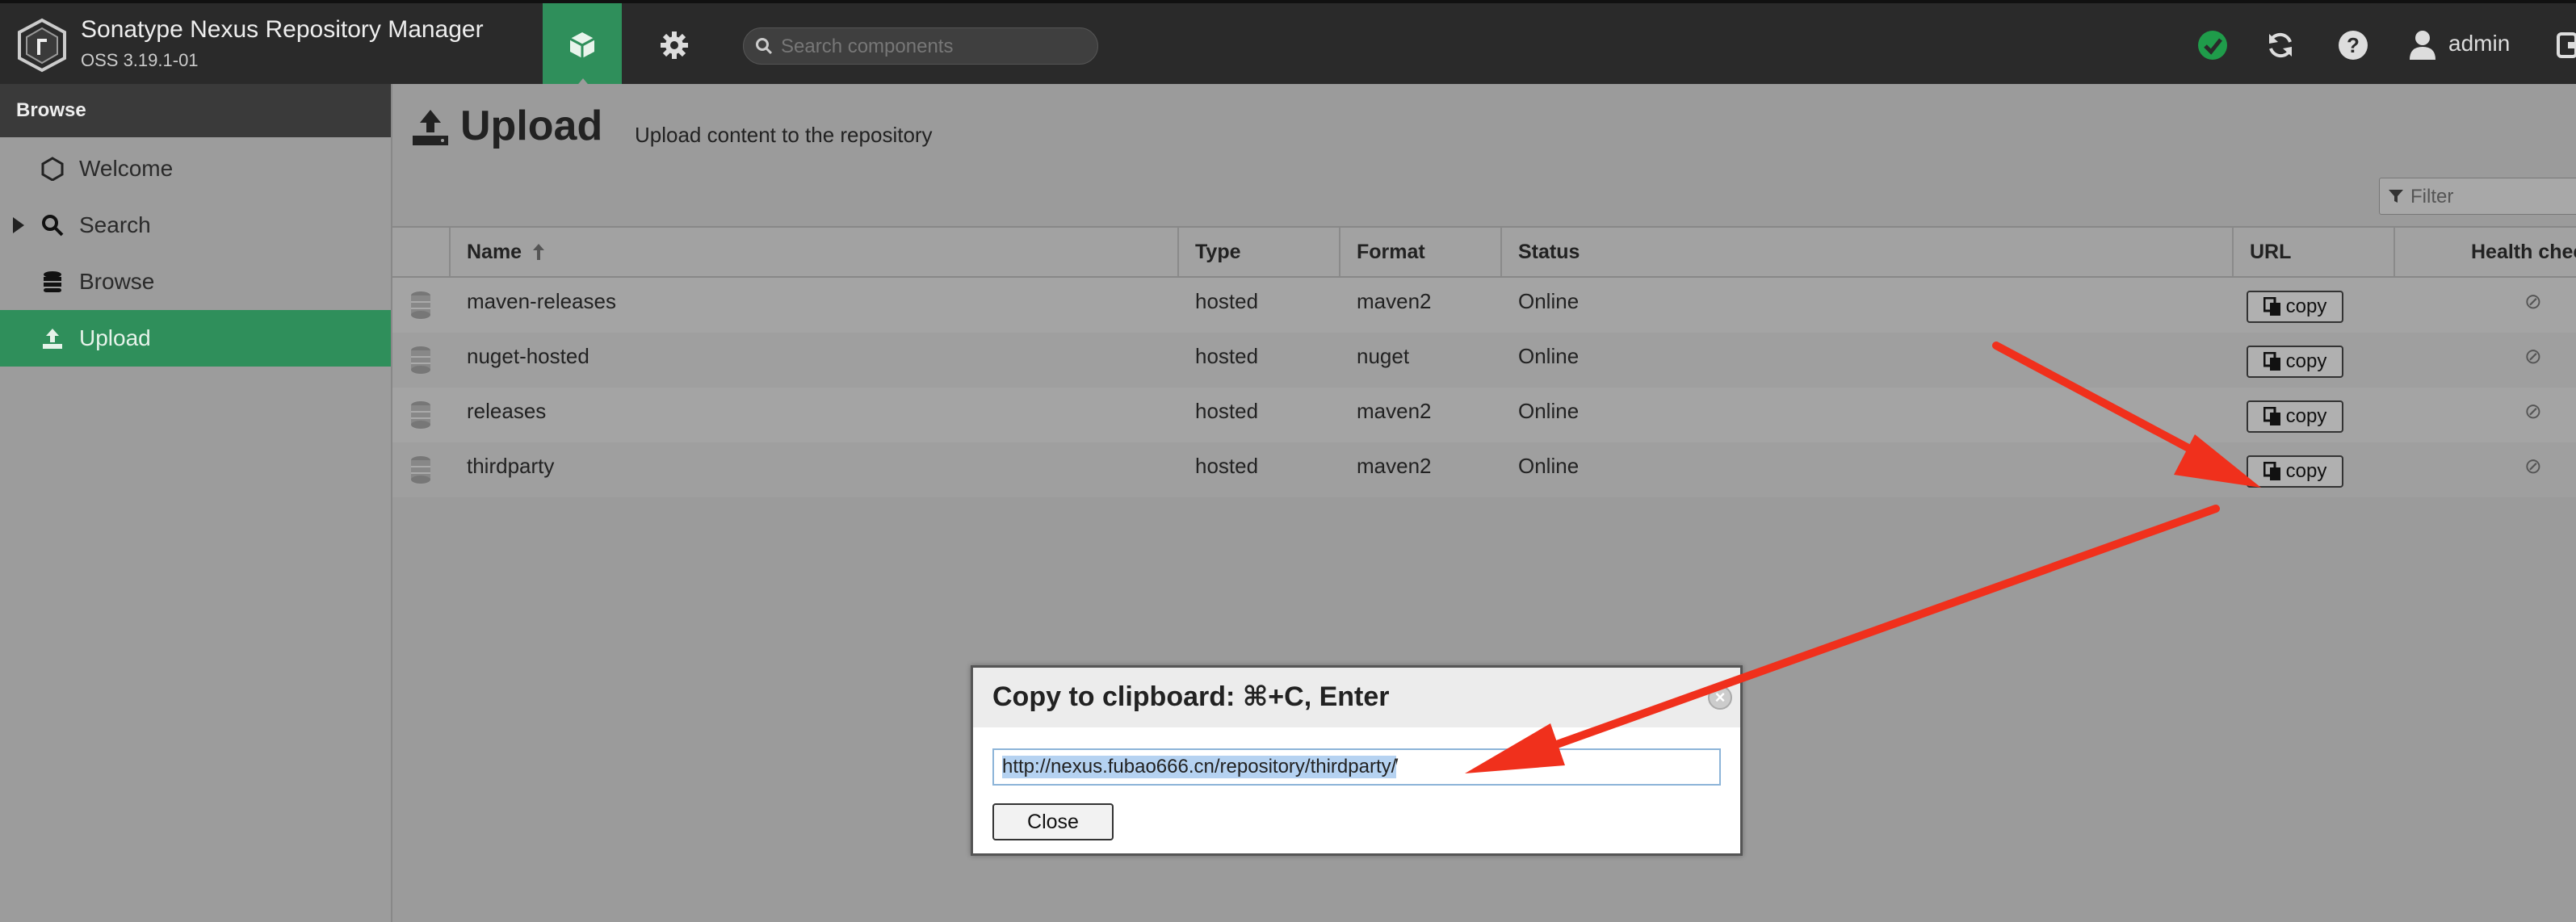 Image resolution: width=2576 pixels, height=922 pixels. What do you see at coordinates (117, 281) in the screenshot?
I see `sidebar-item-label: Browse` at bounding box center [117, 281].